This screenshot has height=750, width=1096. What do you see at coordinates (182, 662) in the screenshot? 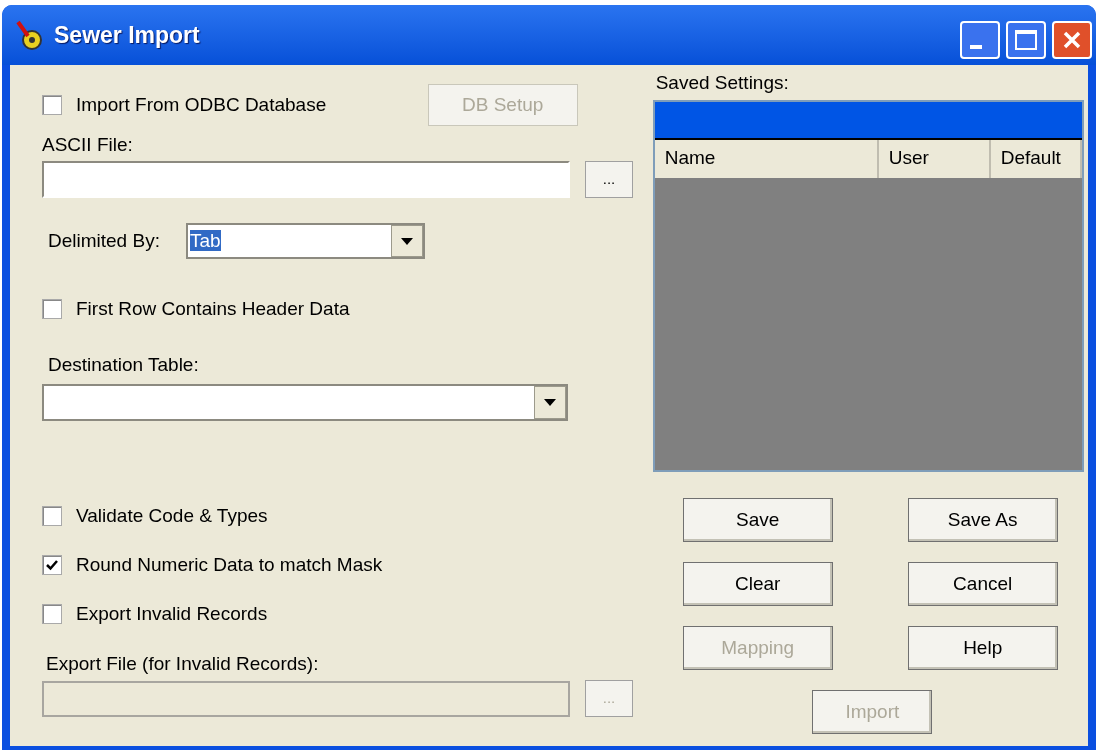
I see `field-label: Export File (for Invalid Records):` at bounding box center [182, 662].